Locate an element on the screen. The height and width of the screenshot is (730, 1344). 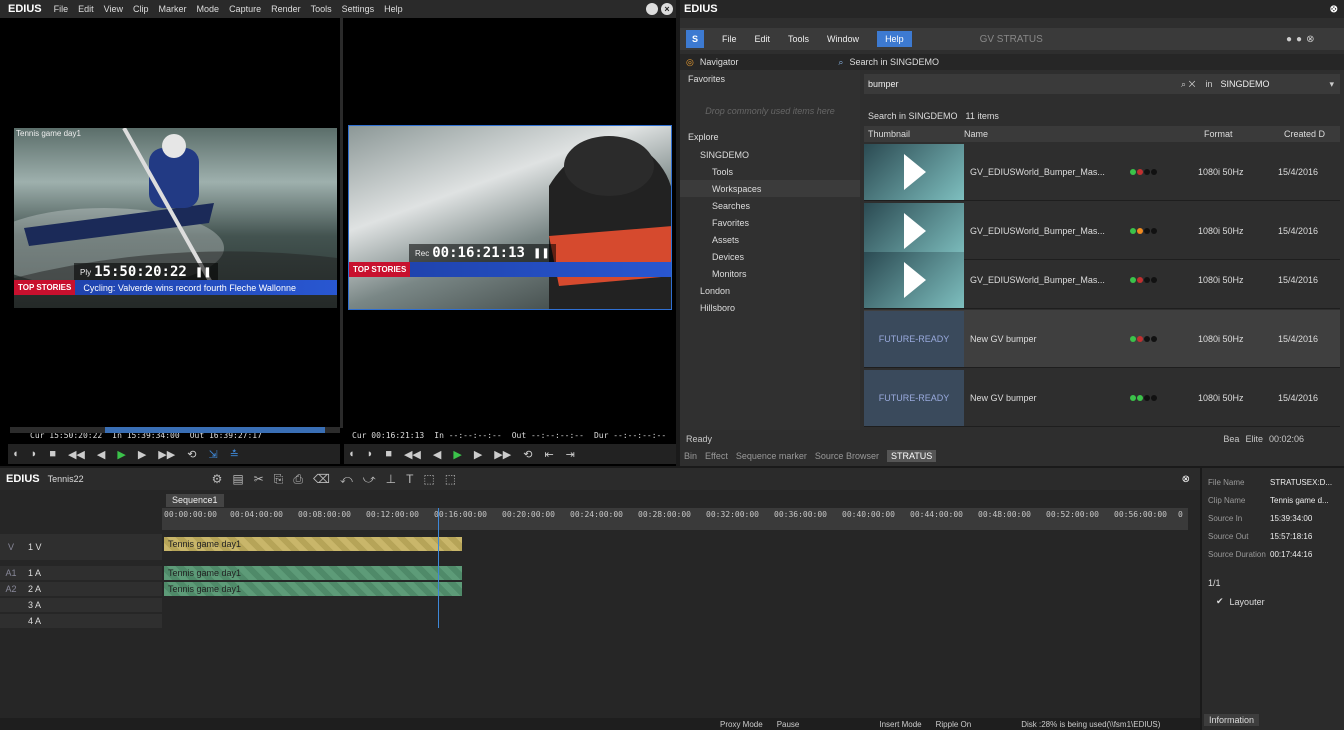
tree-favorites: Favorites is located at coordinates (770, 222).